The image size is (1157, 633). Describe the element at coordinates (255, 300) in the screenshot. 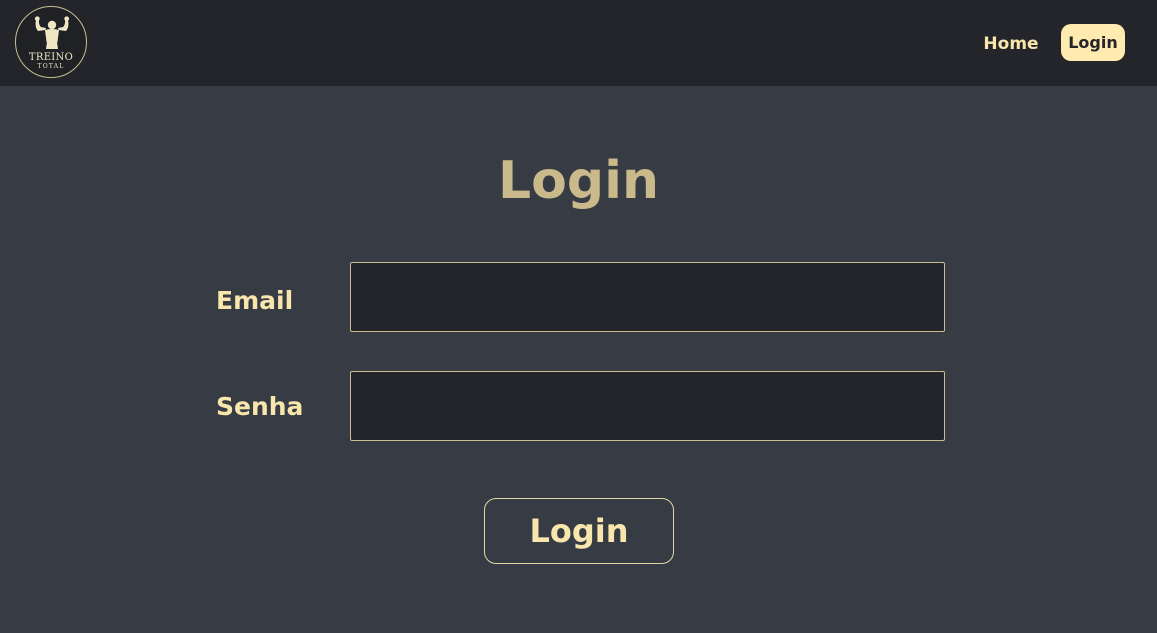

I see `email-label: Email` at that location.